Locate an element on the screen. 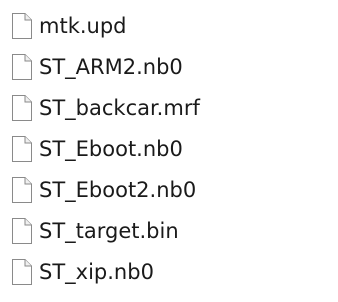  file-name: ST_Eboot2.nb0 is located at coordinates (118, 189).